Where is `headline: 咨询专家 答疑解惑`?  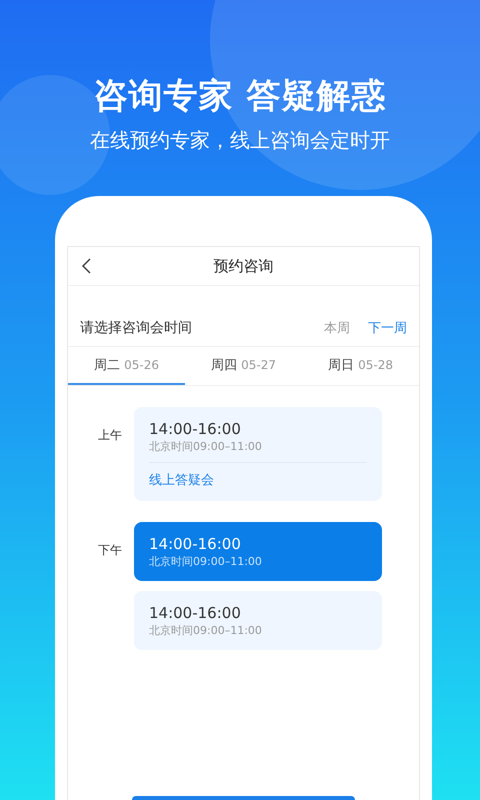
headline: 咨询专家 答疑解惑 is located at coordinates (240, 96).